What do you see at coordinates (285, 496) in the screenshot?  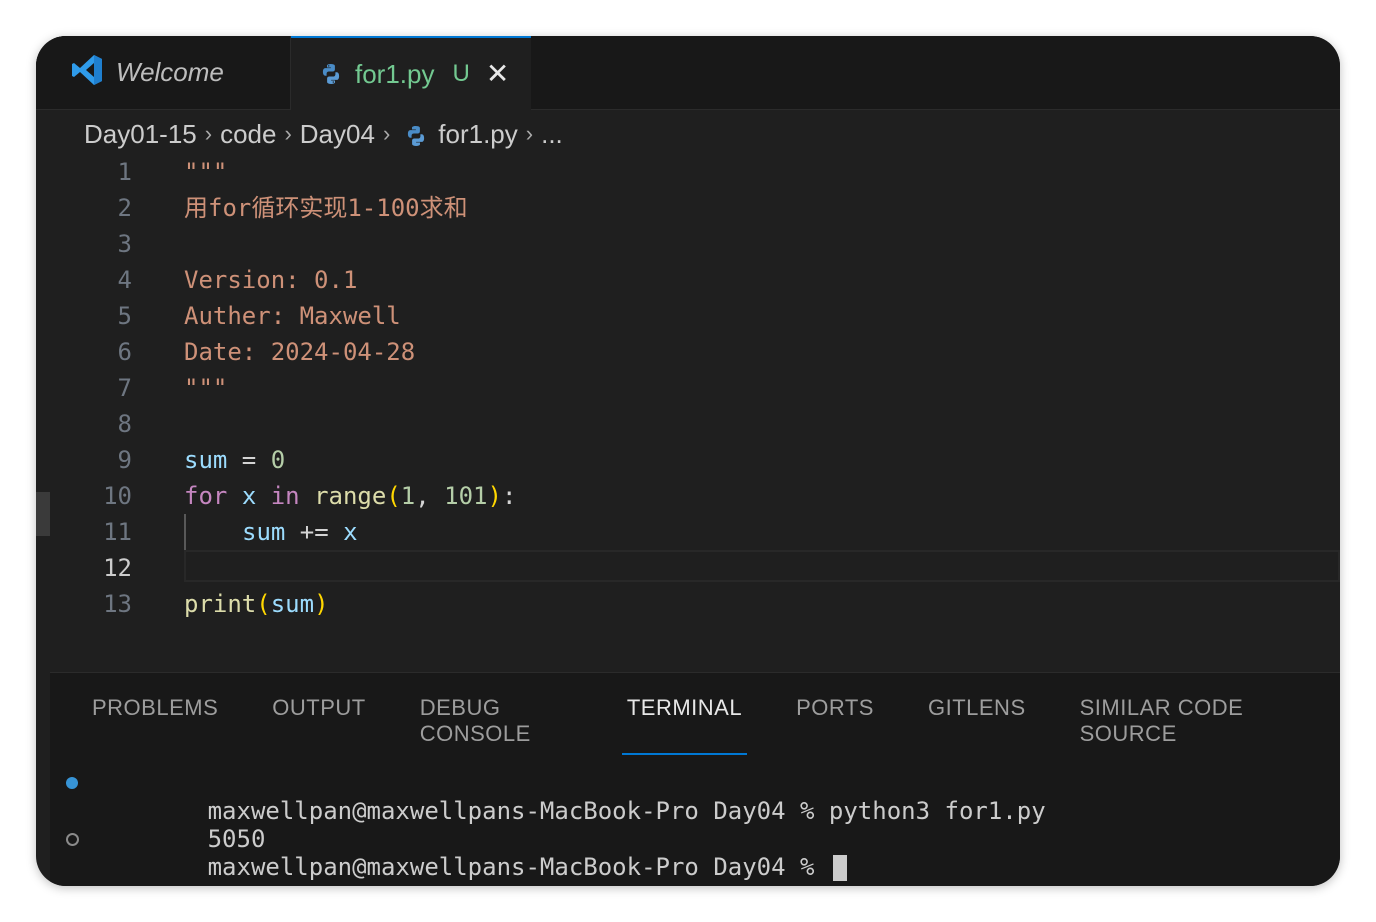 I see `token-keyword: in` at bounding box center [285, 496].